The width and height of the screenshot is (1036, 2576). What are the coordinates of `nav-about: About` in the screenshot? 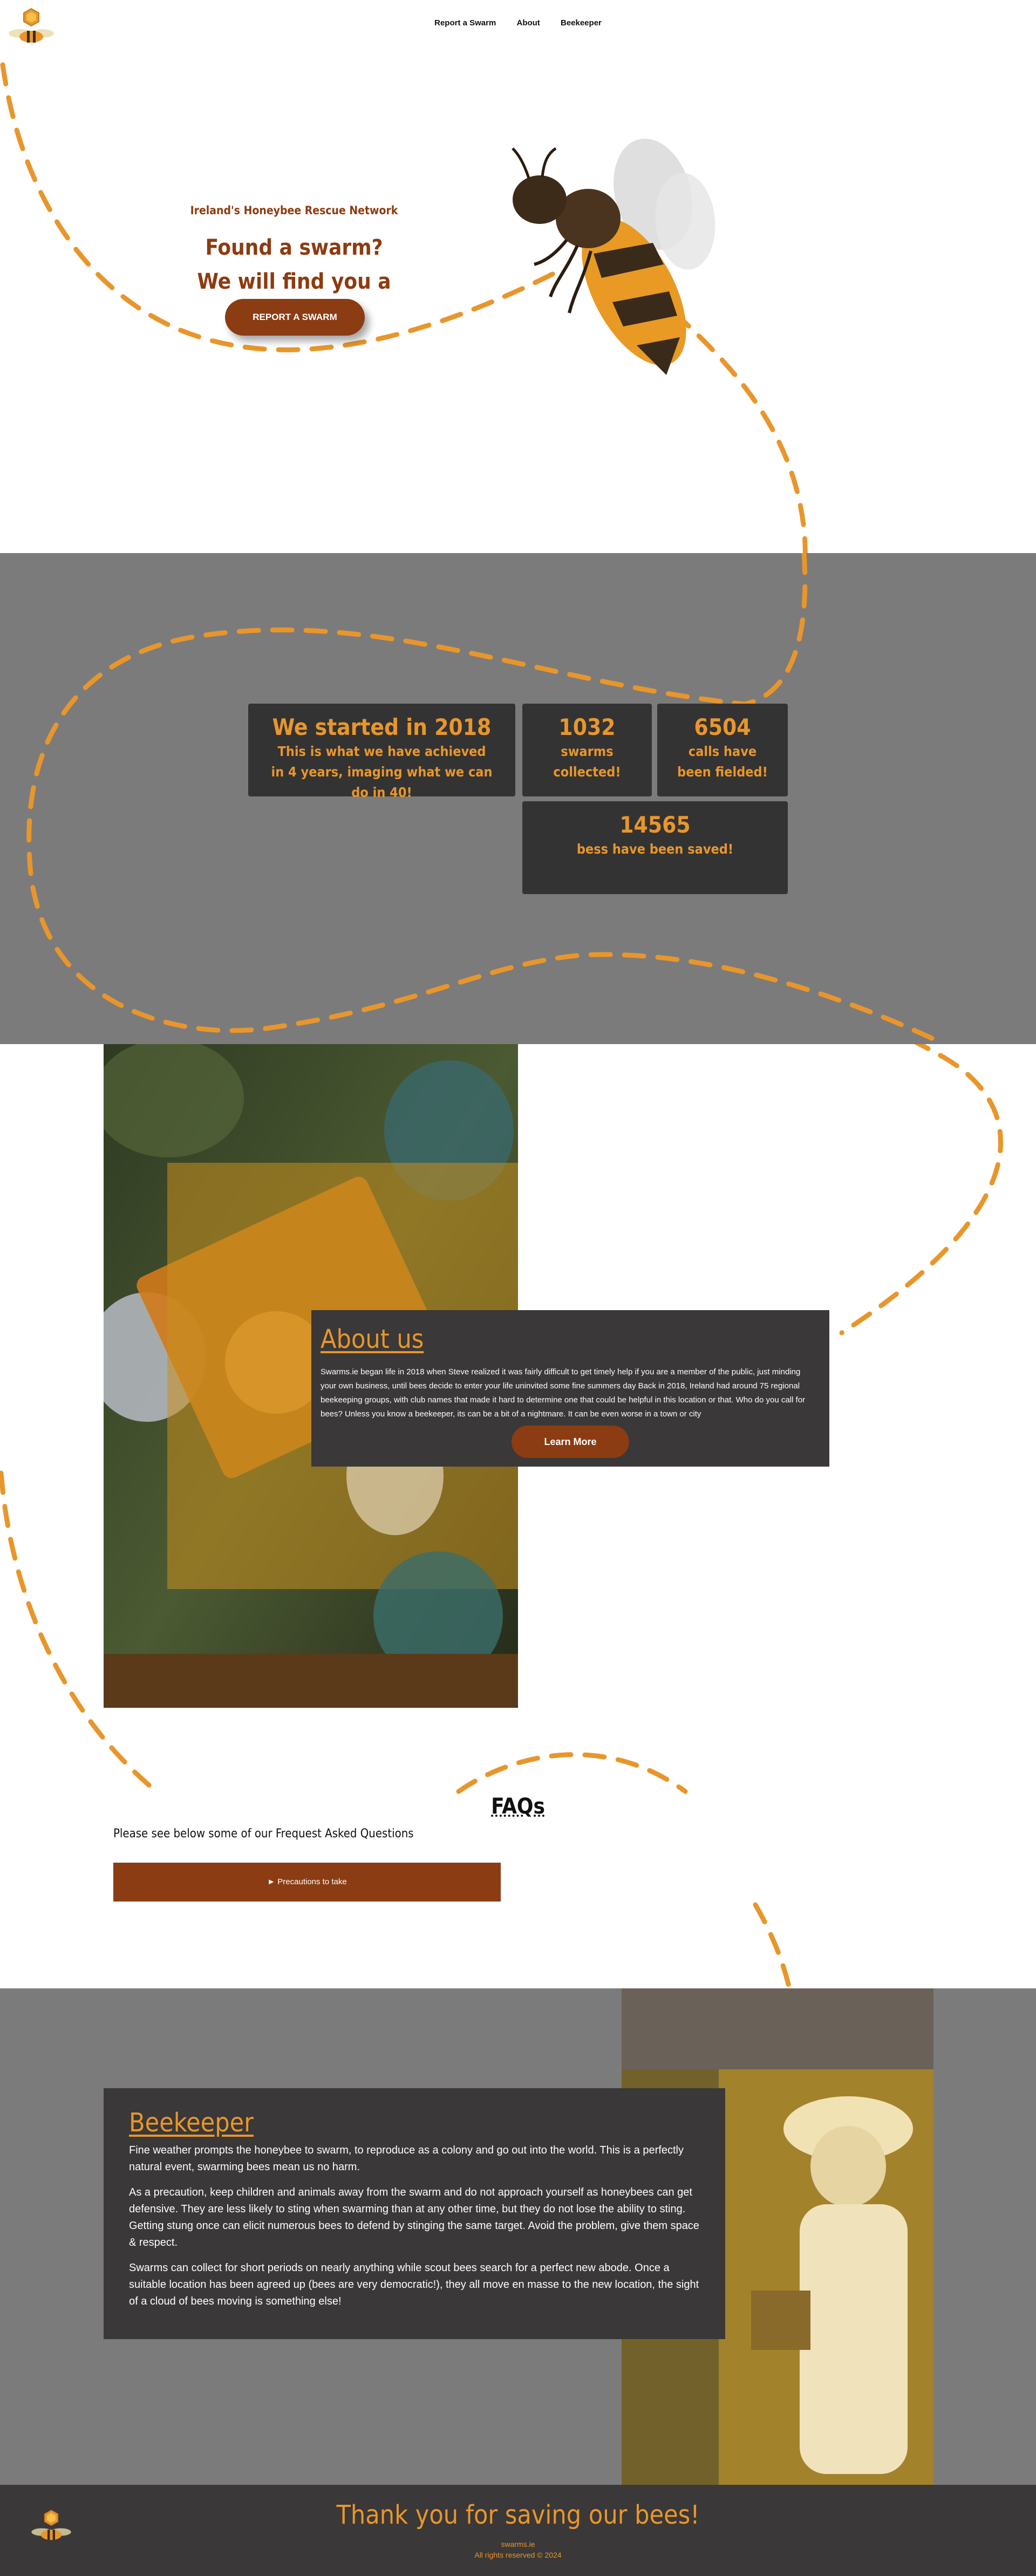 It's located at (528, 23).